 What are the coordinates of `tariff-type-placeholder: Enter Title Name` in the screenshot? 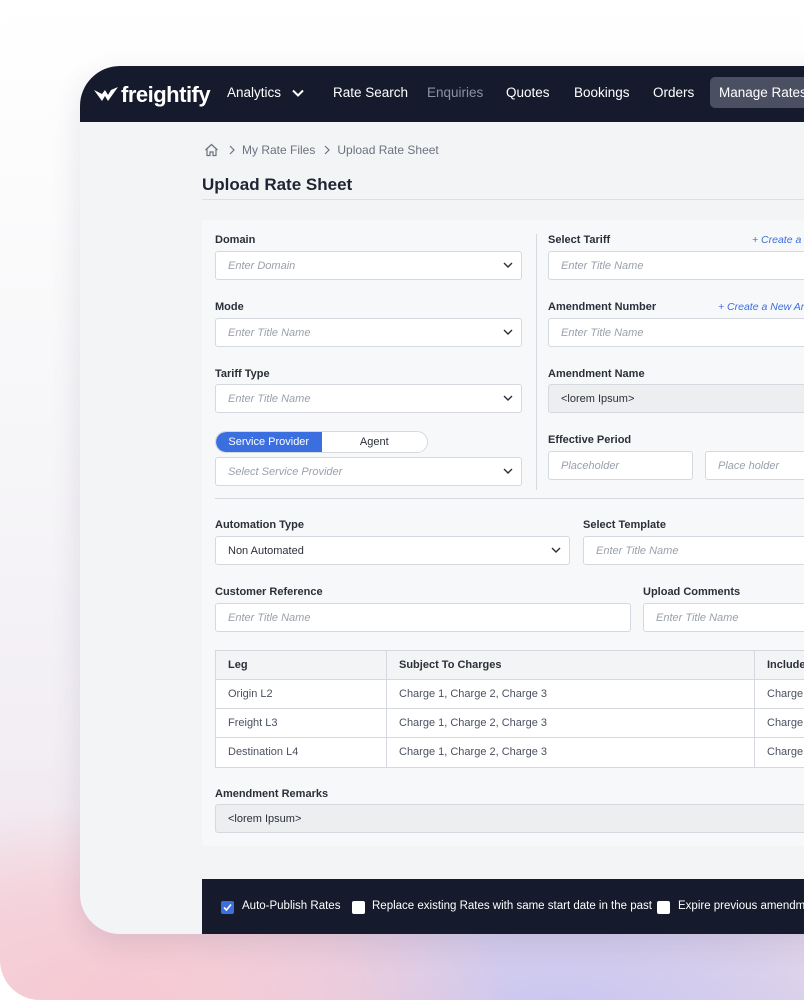 It's located at (269, 399).